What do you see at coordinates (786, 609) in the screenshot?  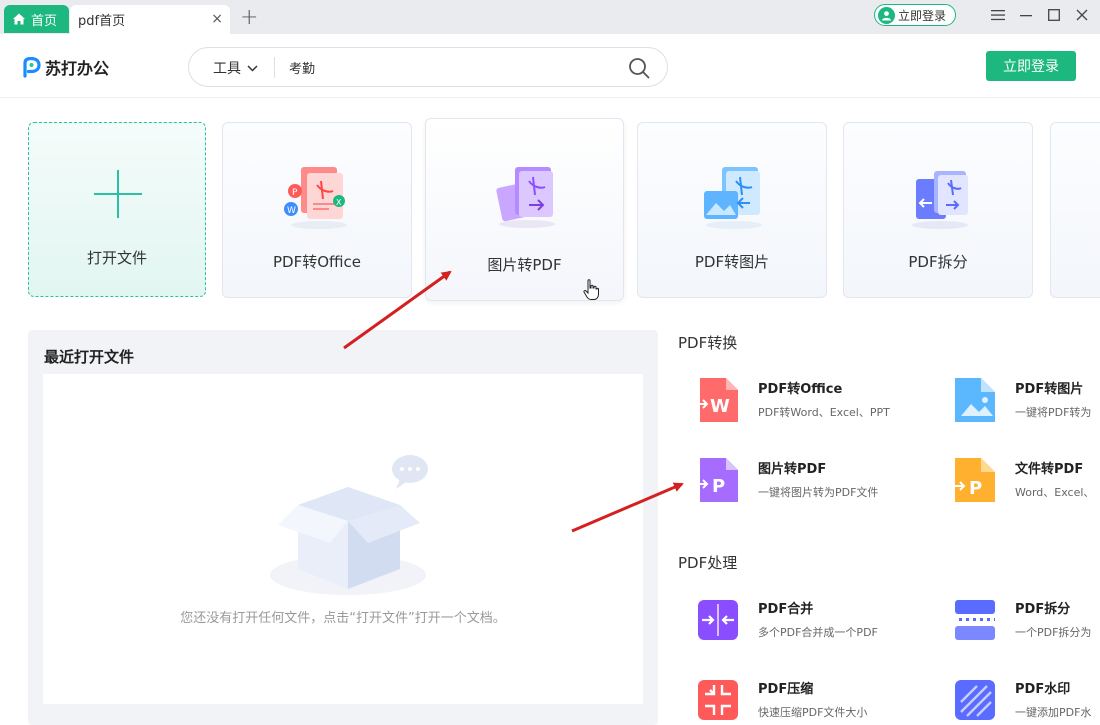 I see `feature-pdf-merge-title: PDF合并` at bounding box center [786, 609].